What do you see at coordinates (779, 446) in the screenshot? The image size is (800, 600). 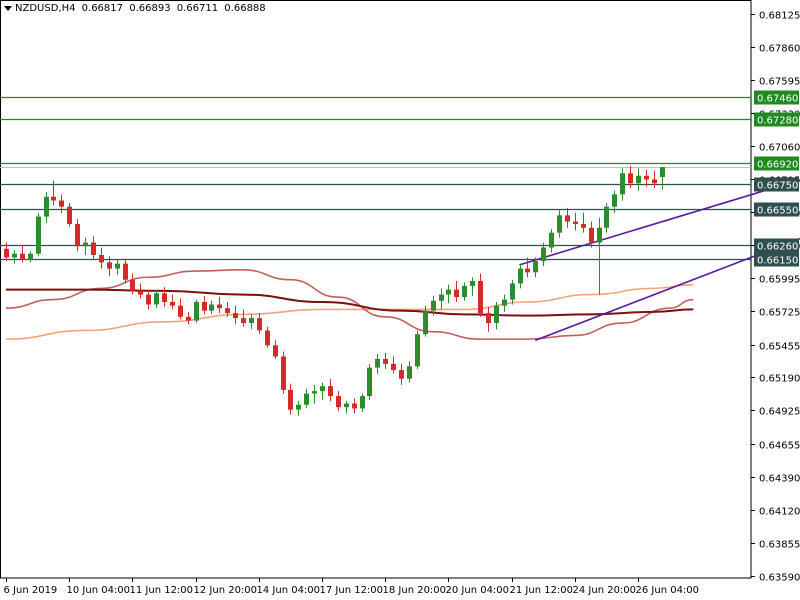 I see `y-tick-label: 0.64655` at bounding box center [779, 446].